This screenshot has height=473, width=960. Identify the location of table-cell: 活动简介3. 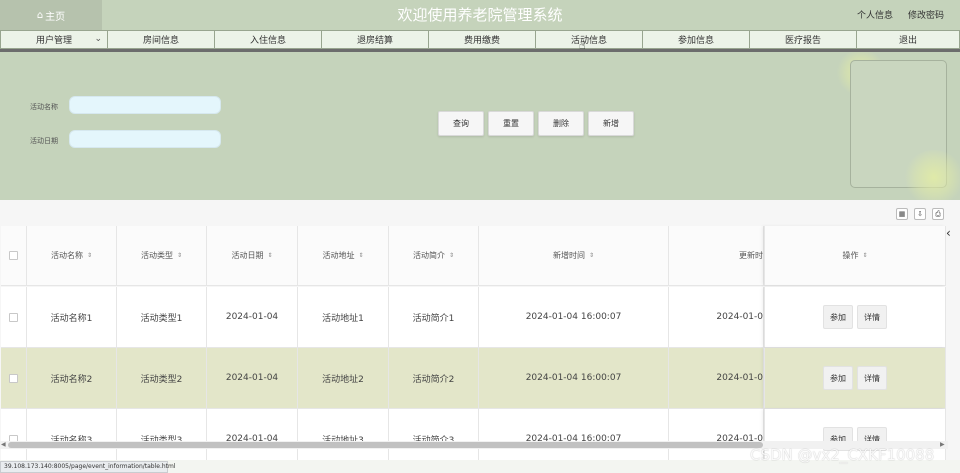
(434, 434).